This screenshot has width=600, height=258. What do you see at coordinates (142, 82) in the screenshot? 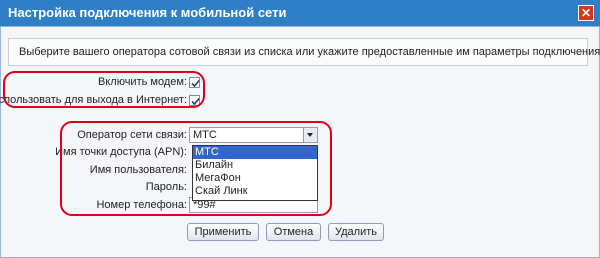
I see `enable-modem-label: Включить модем:` at bounding box center [142, 82].